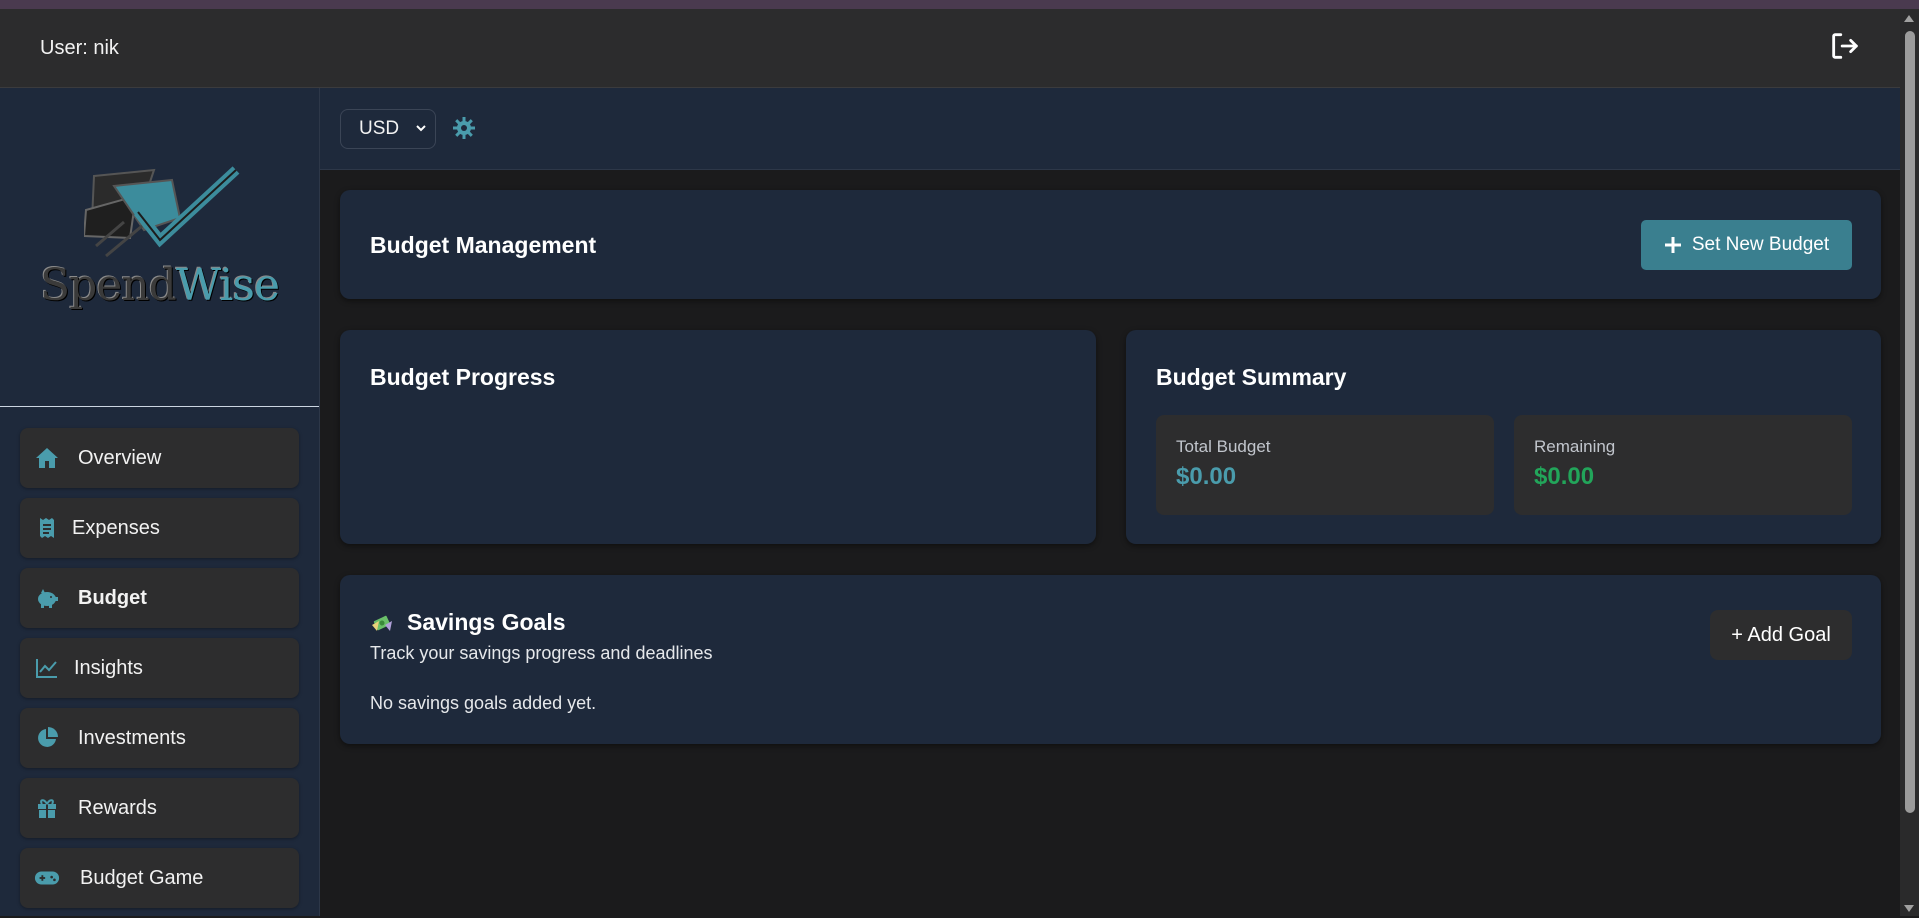  Describe the element at coordinates (1206, 476) in the screenshot. I see `total-budget-value: $0.00` at that location.